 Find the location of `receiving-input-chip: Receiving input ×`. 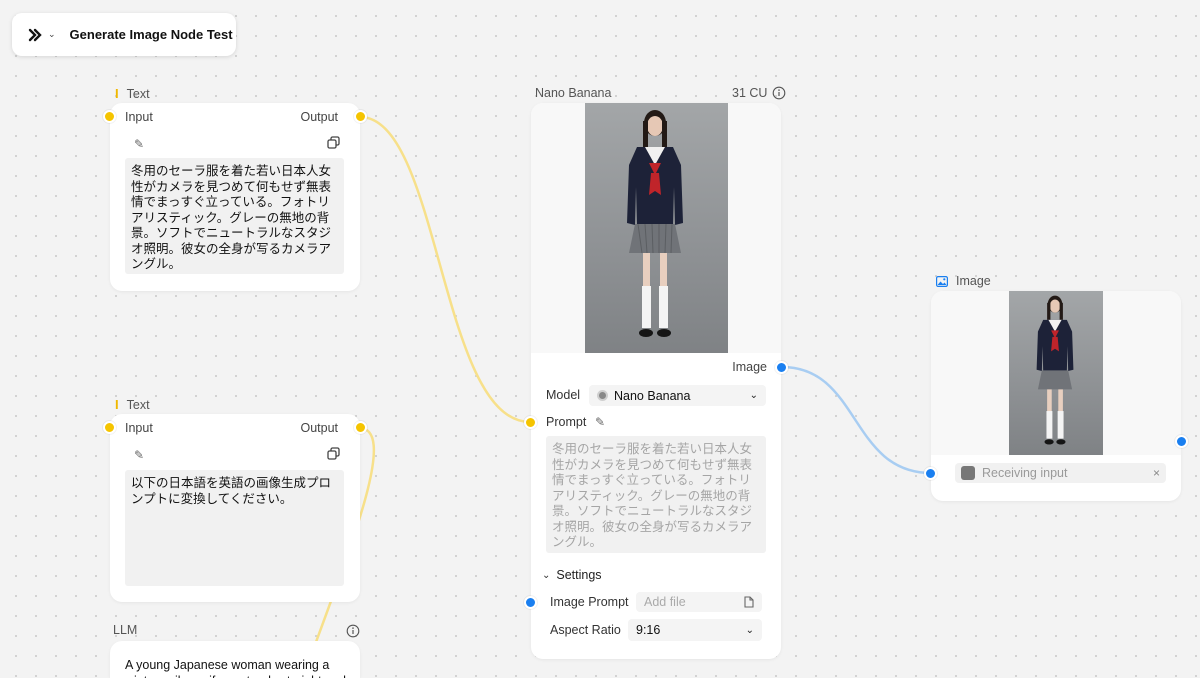

receiving-input-chip: Receiving input × is located at coordinates (1060, 473).